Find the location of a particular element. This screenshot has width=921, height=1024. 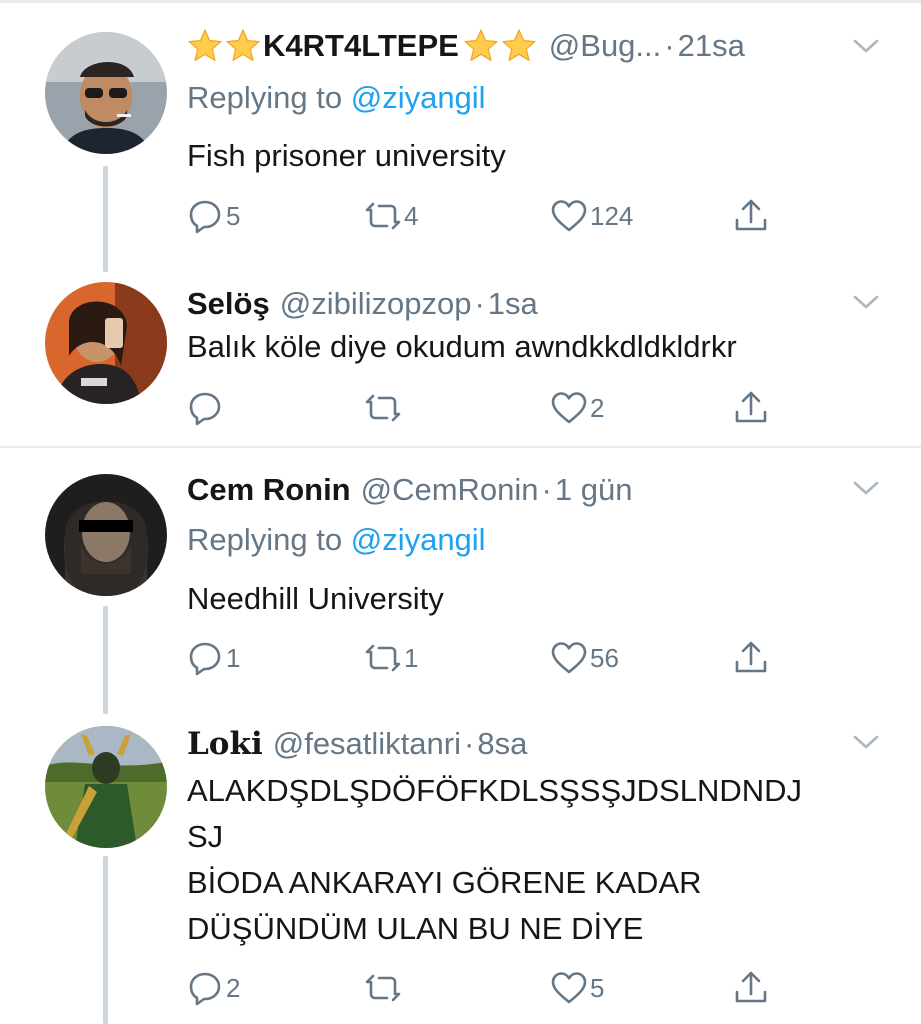

retweet-count: 4 is located at coordinates (411, 215).